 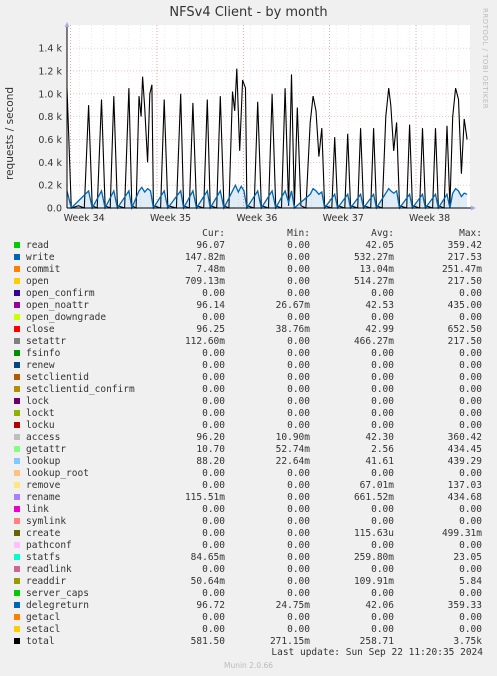 I want to click on legend-row-readdir: readdir 50.64m 0.00 109.91m 5.84, so click(x=248, y=582).